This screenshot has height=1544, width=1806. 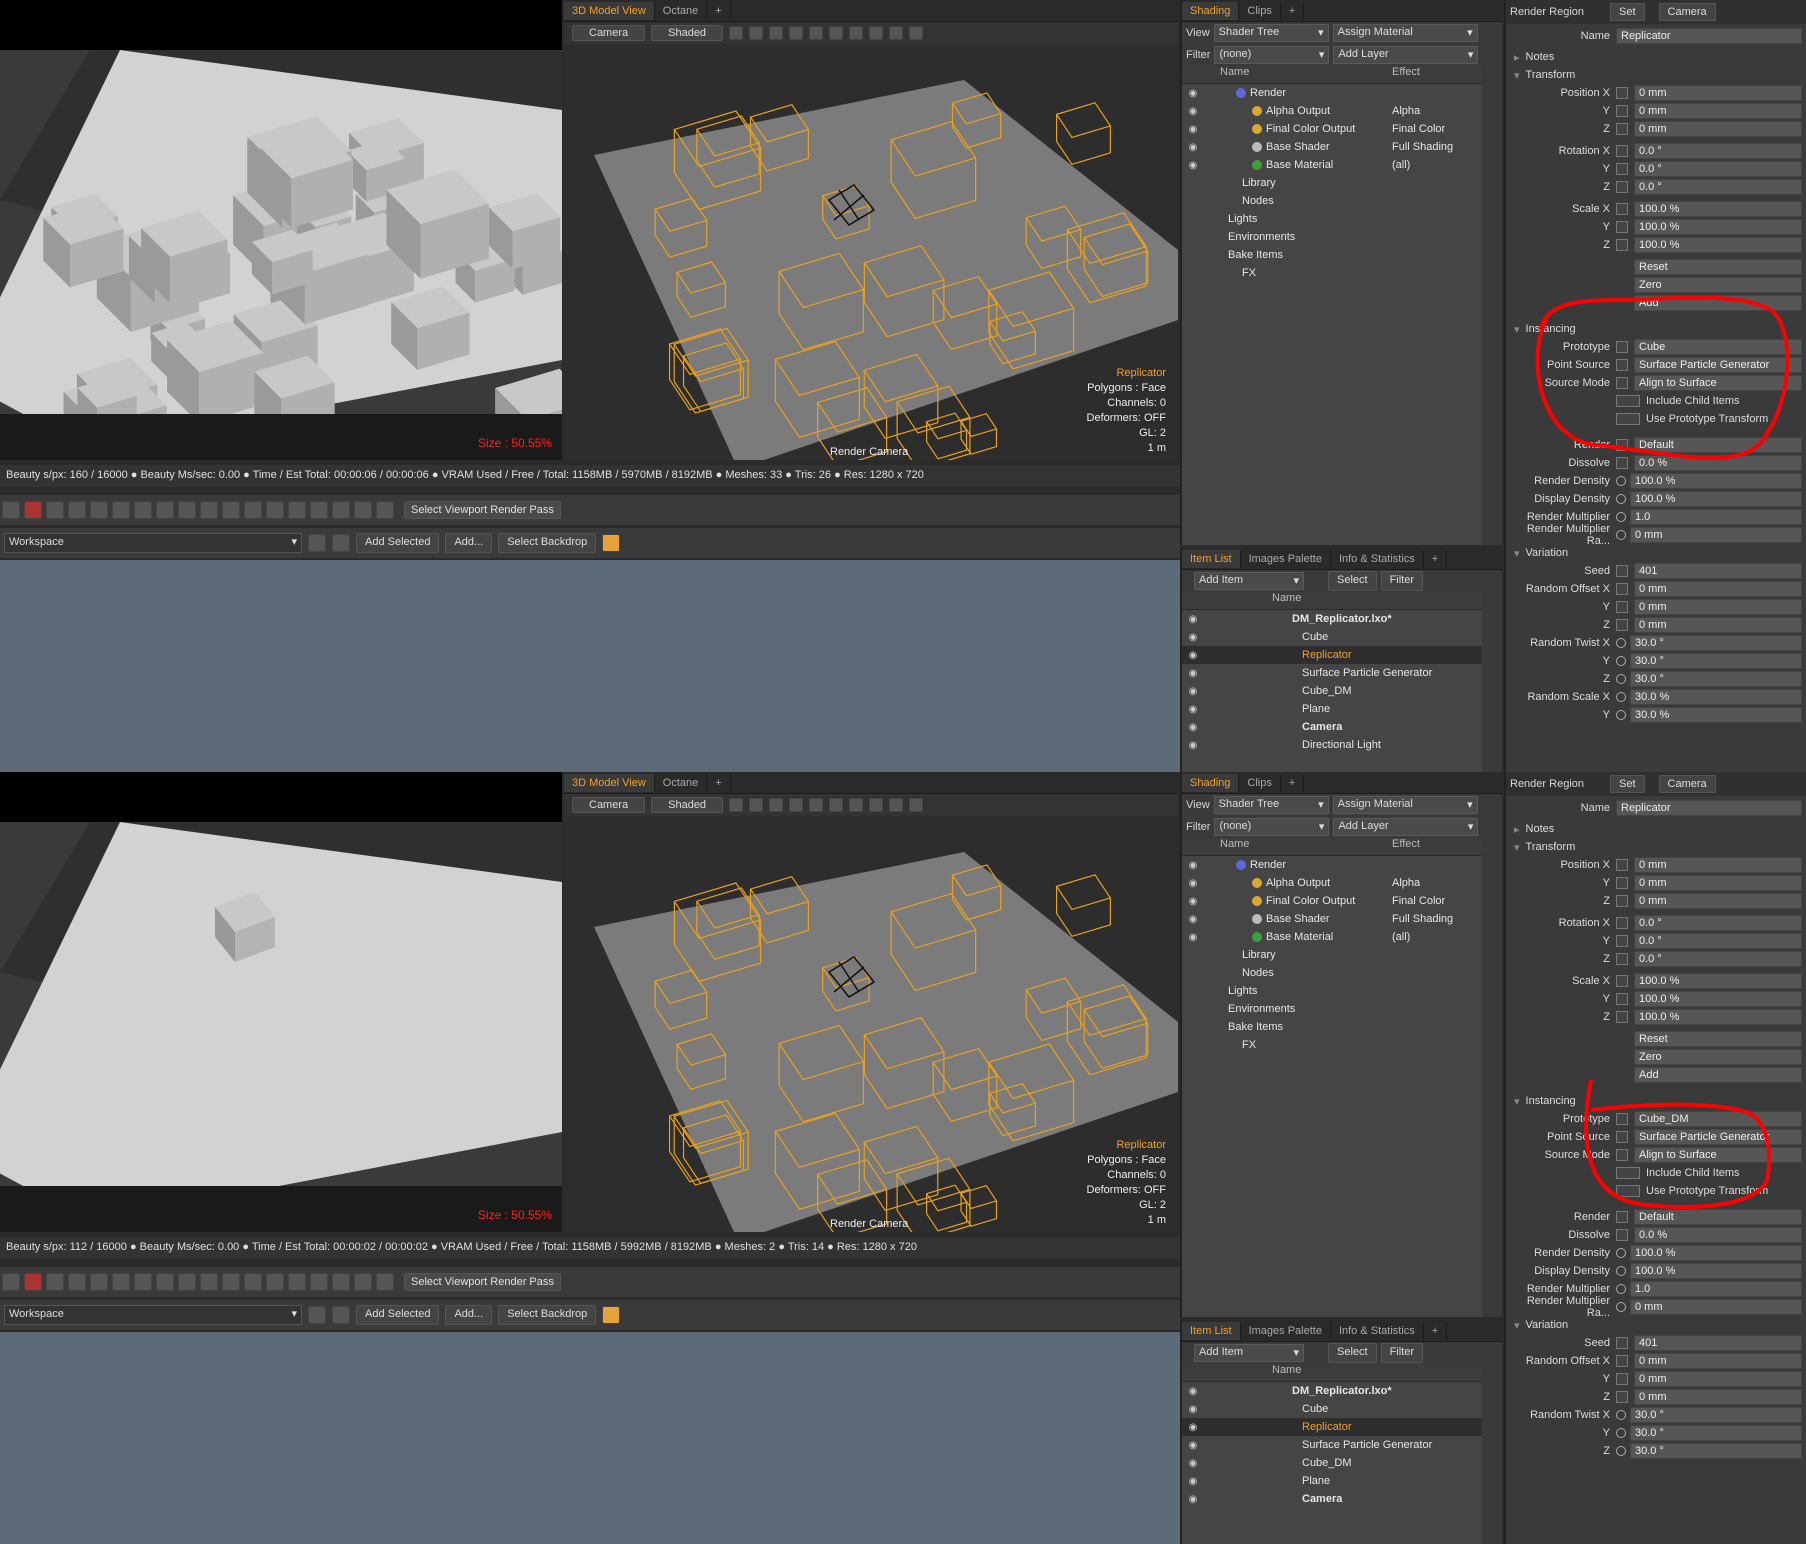 I want to click on shader-tree-row: ◉ Alpha Output Alpha, so click(x=1332, y=111).